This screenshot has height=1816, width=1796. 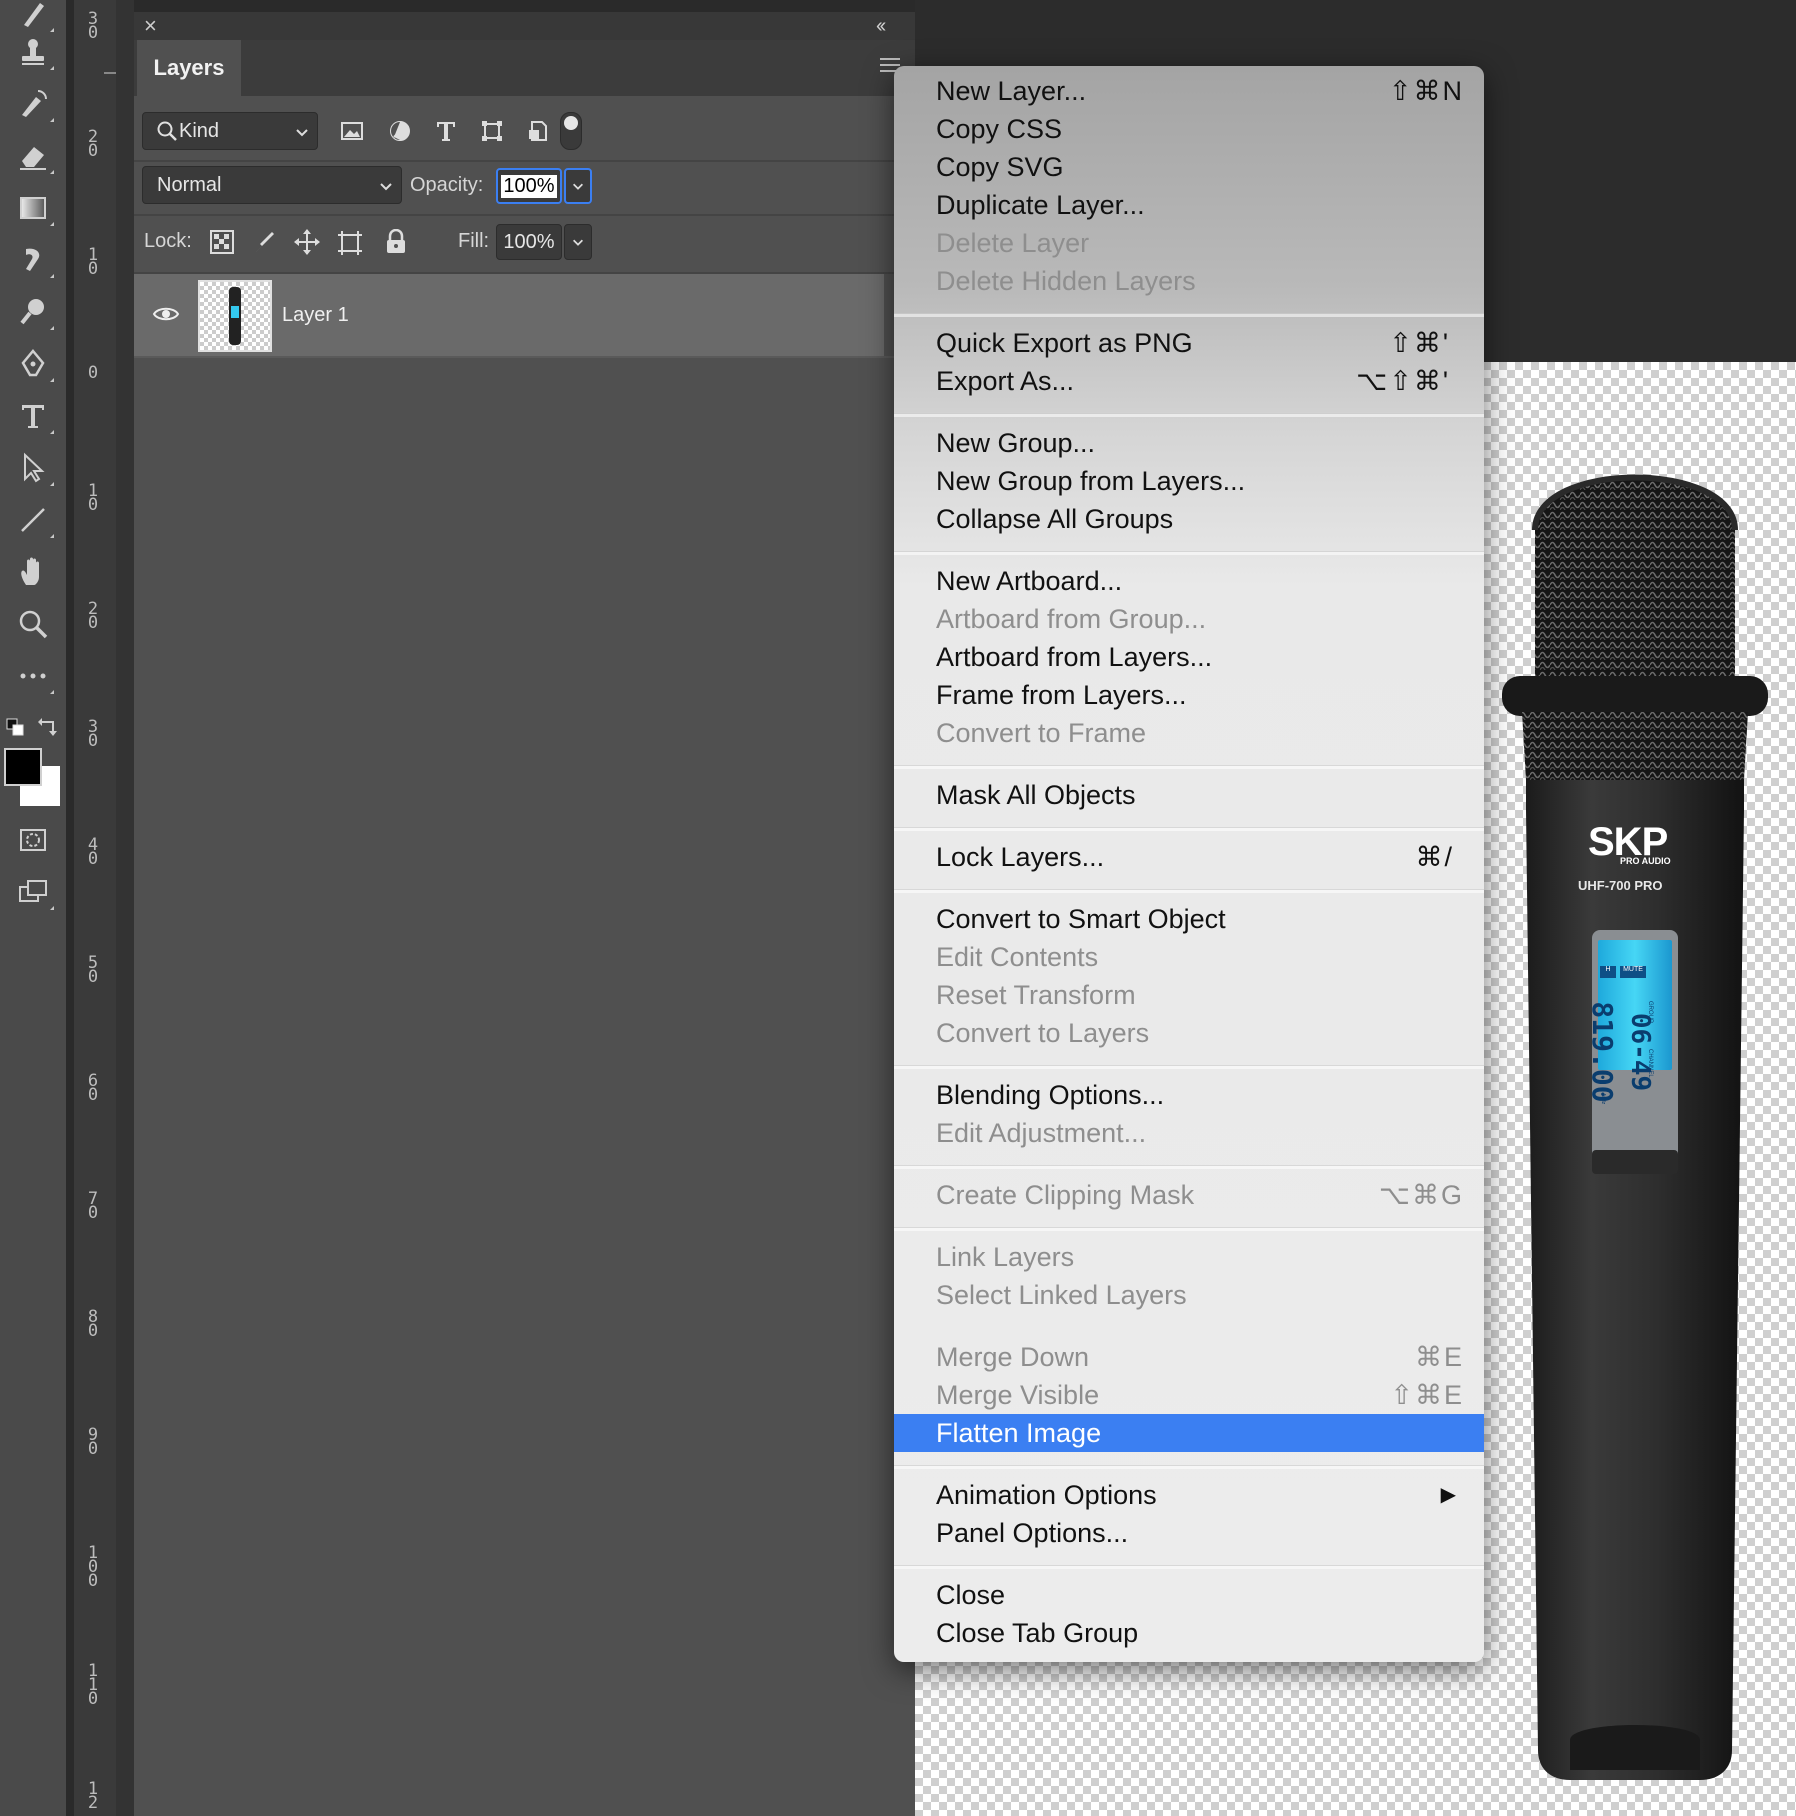 What do you see at coordinates (93, 1324) in the screenshot?
I see `ruler-label: 8 0` at bounding box center [93, 1324].